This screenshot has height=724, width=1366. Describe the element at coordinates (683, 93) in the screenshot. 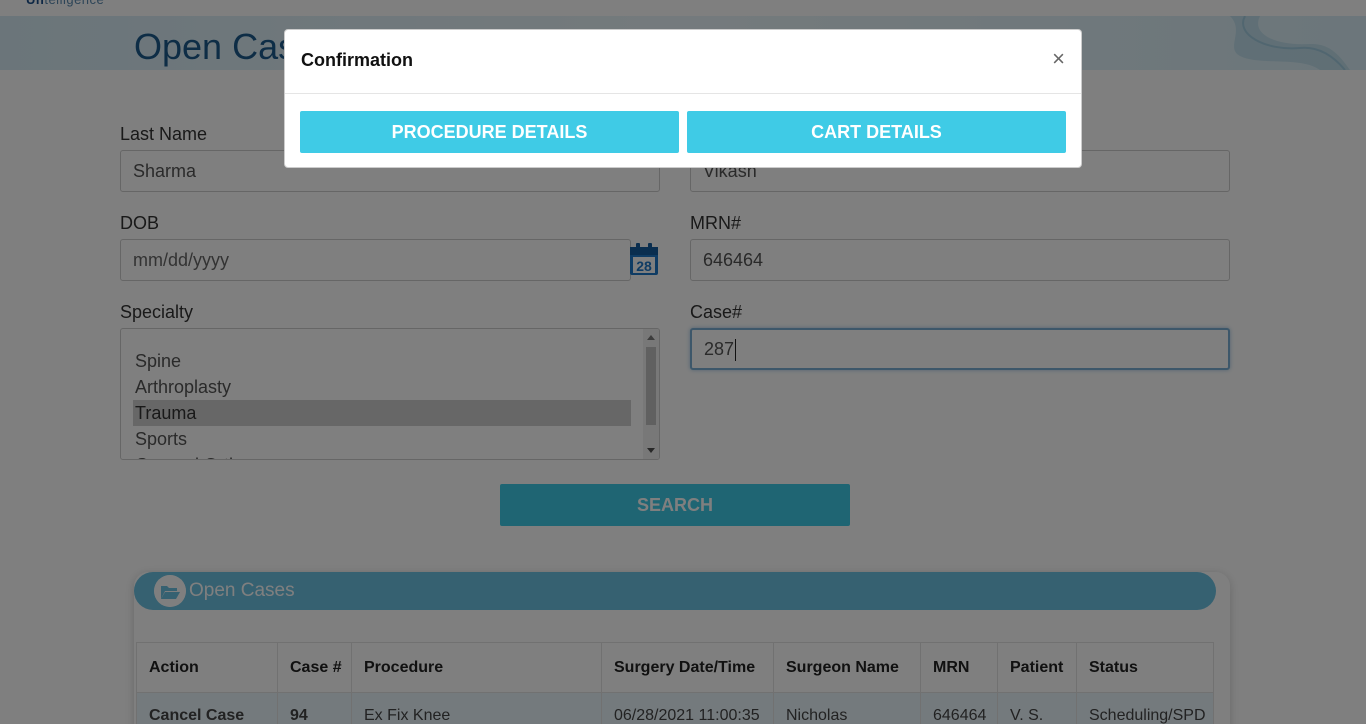

I see `modal-divider` at that location.